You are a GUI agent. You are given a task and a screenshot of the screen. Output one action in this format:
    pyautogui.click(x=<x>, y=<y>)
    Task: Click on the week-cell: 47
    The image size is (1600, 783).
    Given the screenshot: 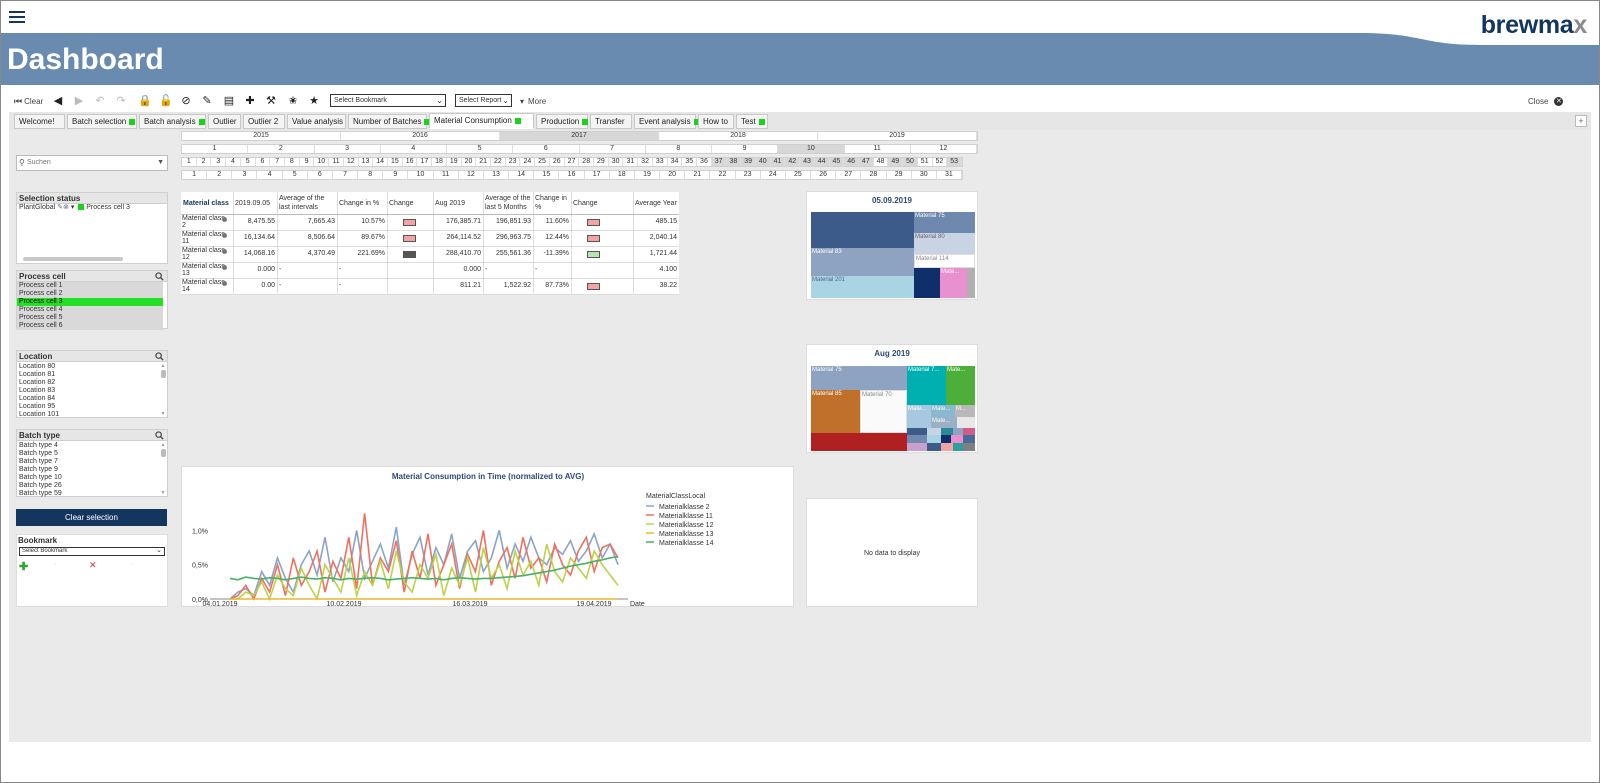 What is the action you would take?
    pyautogui.click(x=866, y=162)
    